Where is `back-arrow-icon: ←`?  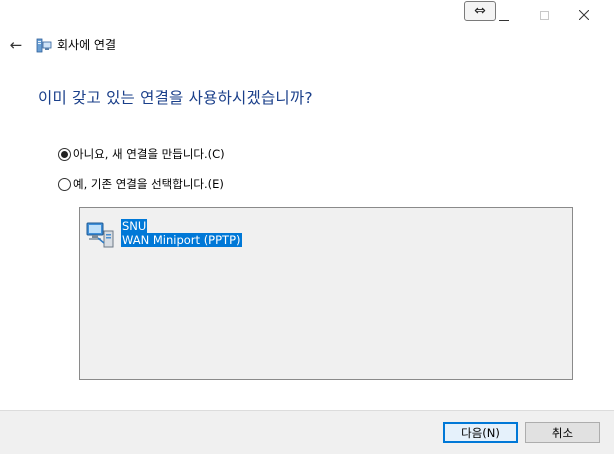 back-arrow-icon: ← is located at coordinates (16, 45).